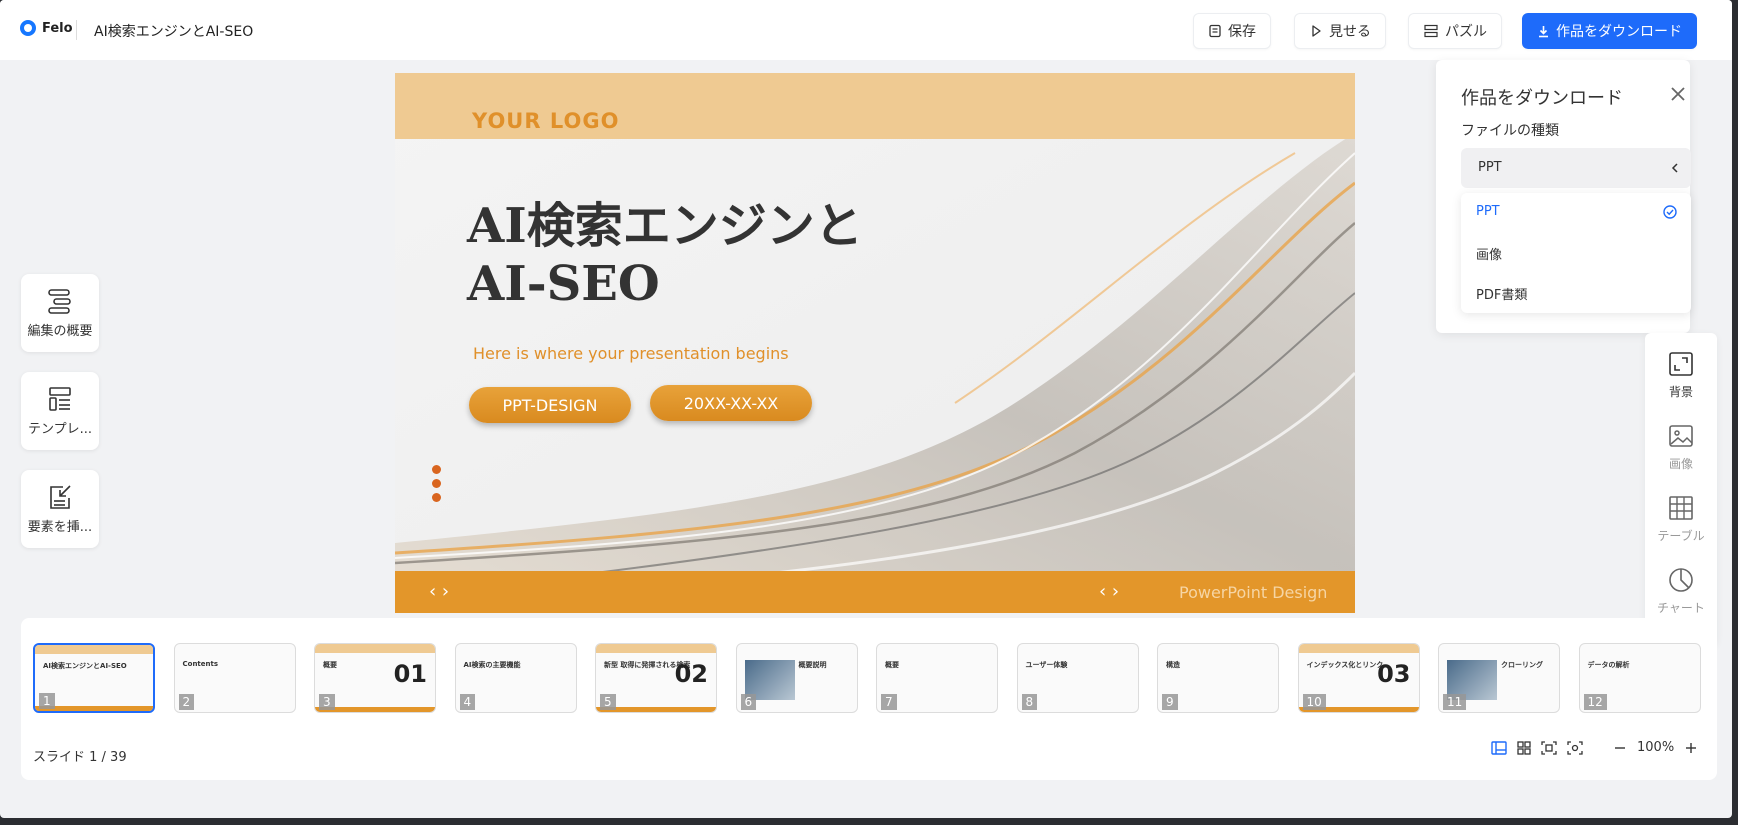 This screenshot has height=825, width=1738. I want to click on option-pdf: PDF書類, so click(1501, 293).